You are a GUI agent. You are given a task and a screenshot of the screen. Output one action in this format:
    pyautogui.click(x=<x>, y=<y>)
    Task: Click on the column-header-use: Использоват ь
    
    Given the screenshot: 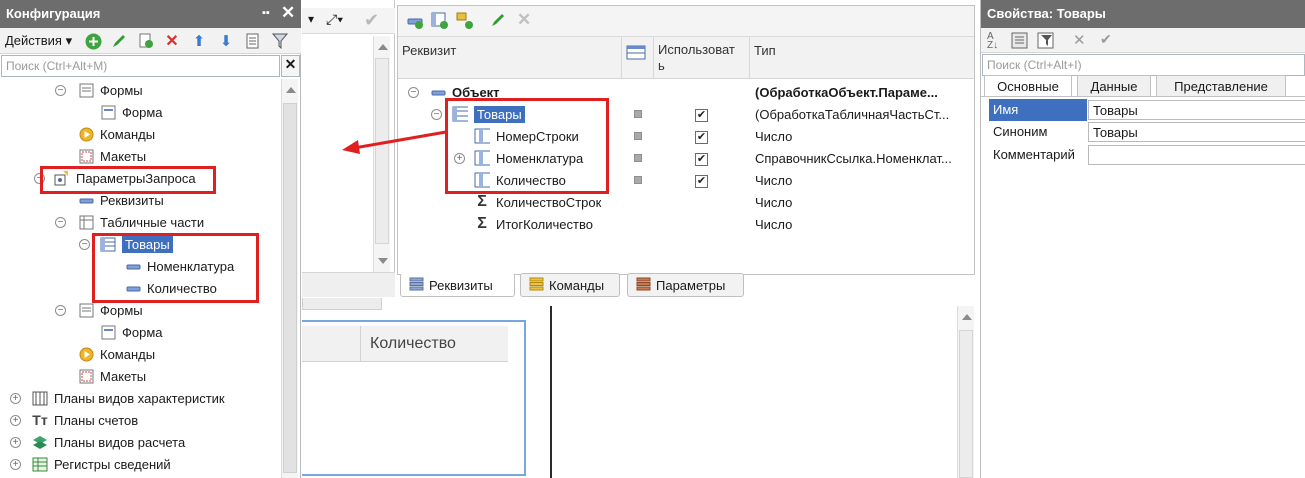 What is the action you would take?
    pyautogui.click(x=702, y=58)
    